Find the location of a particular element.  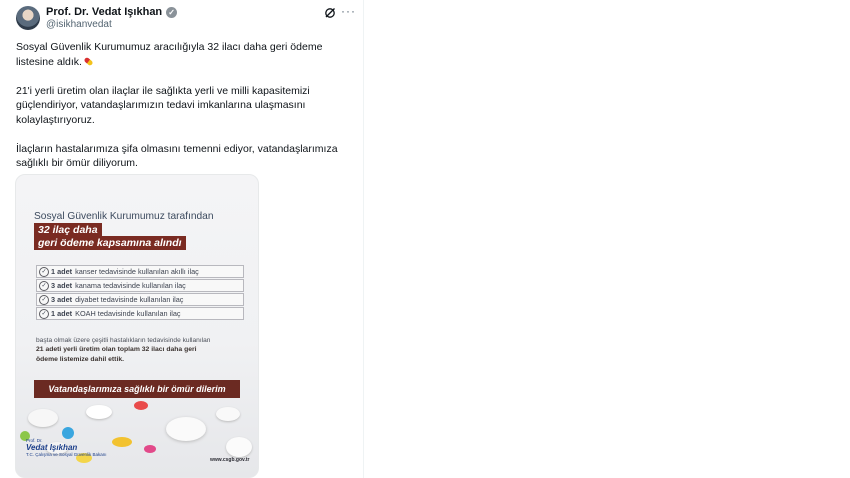

logo-subtitle: T.C. Çalışma ve Sosyal Güvenlik Bakanı is located at coordinates (66, 454).